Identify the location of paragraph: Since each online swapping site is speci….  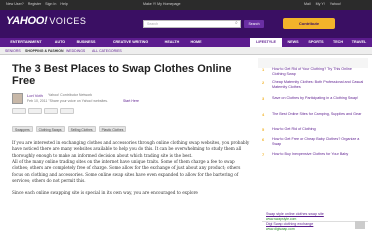
(105, 193).